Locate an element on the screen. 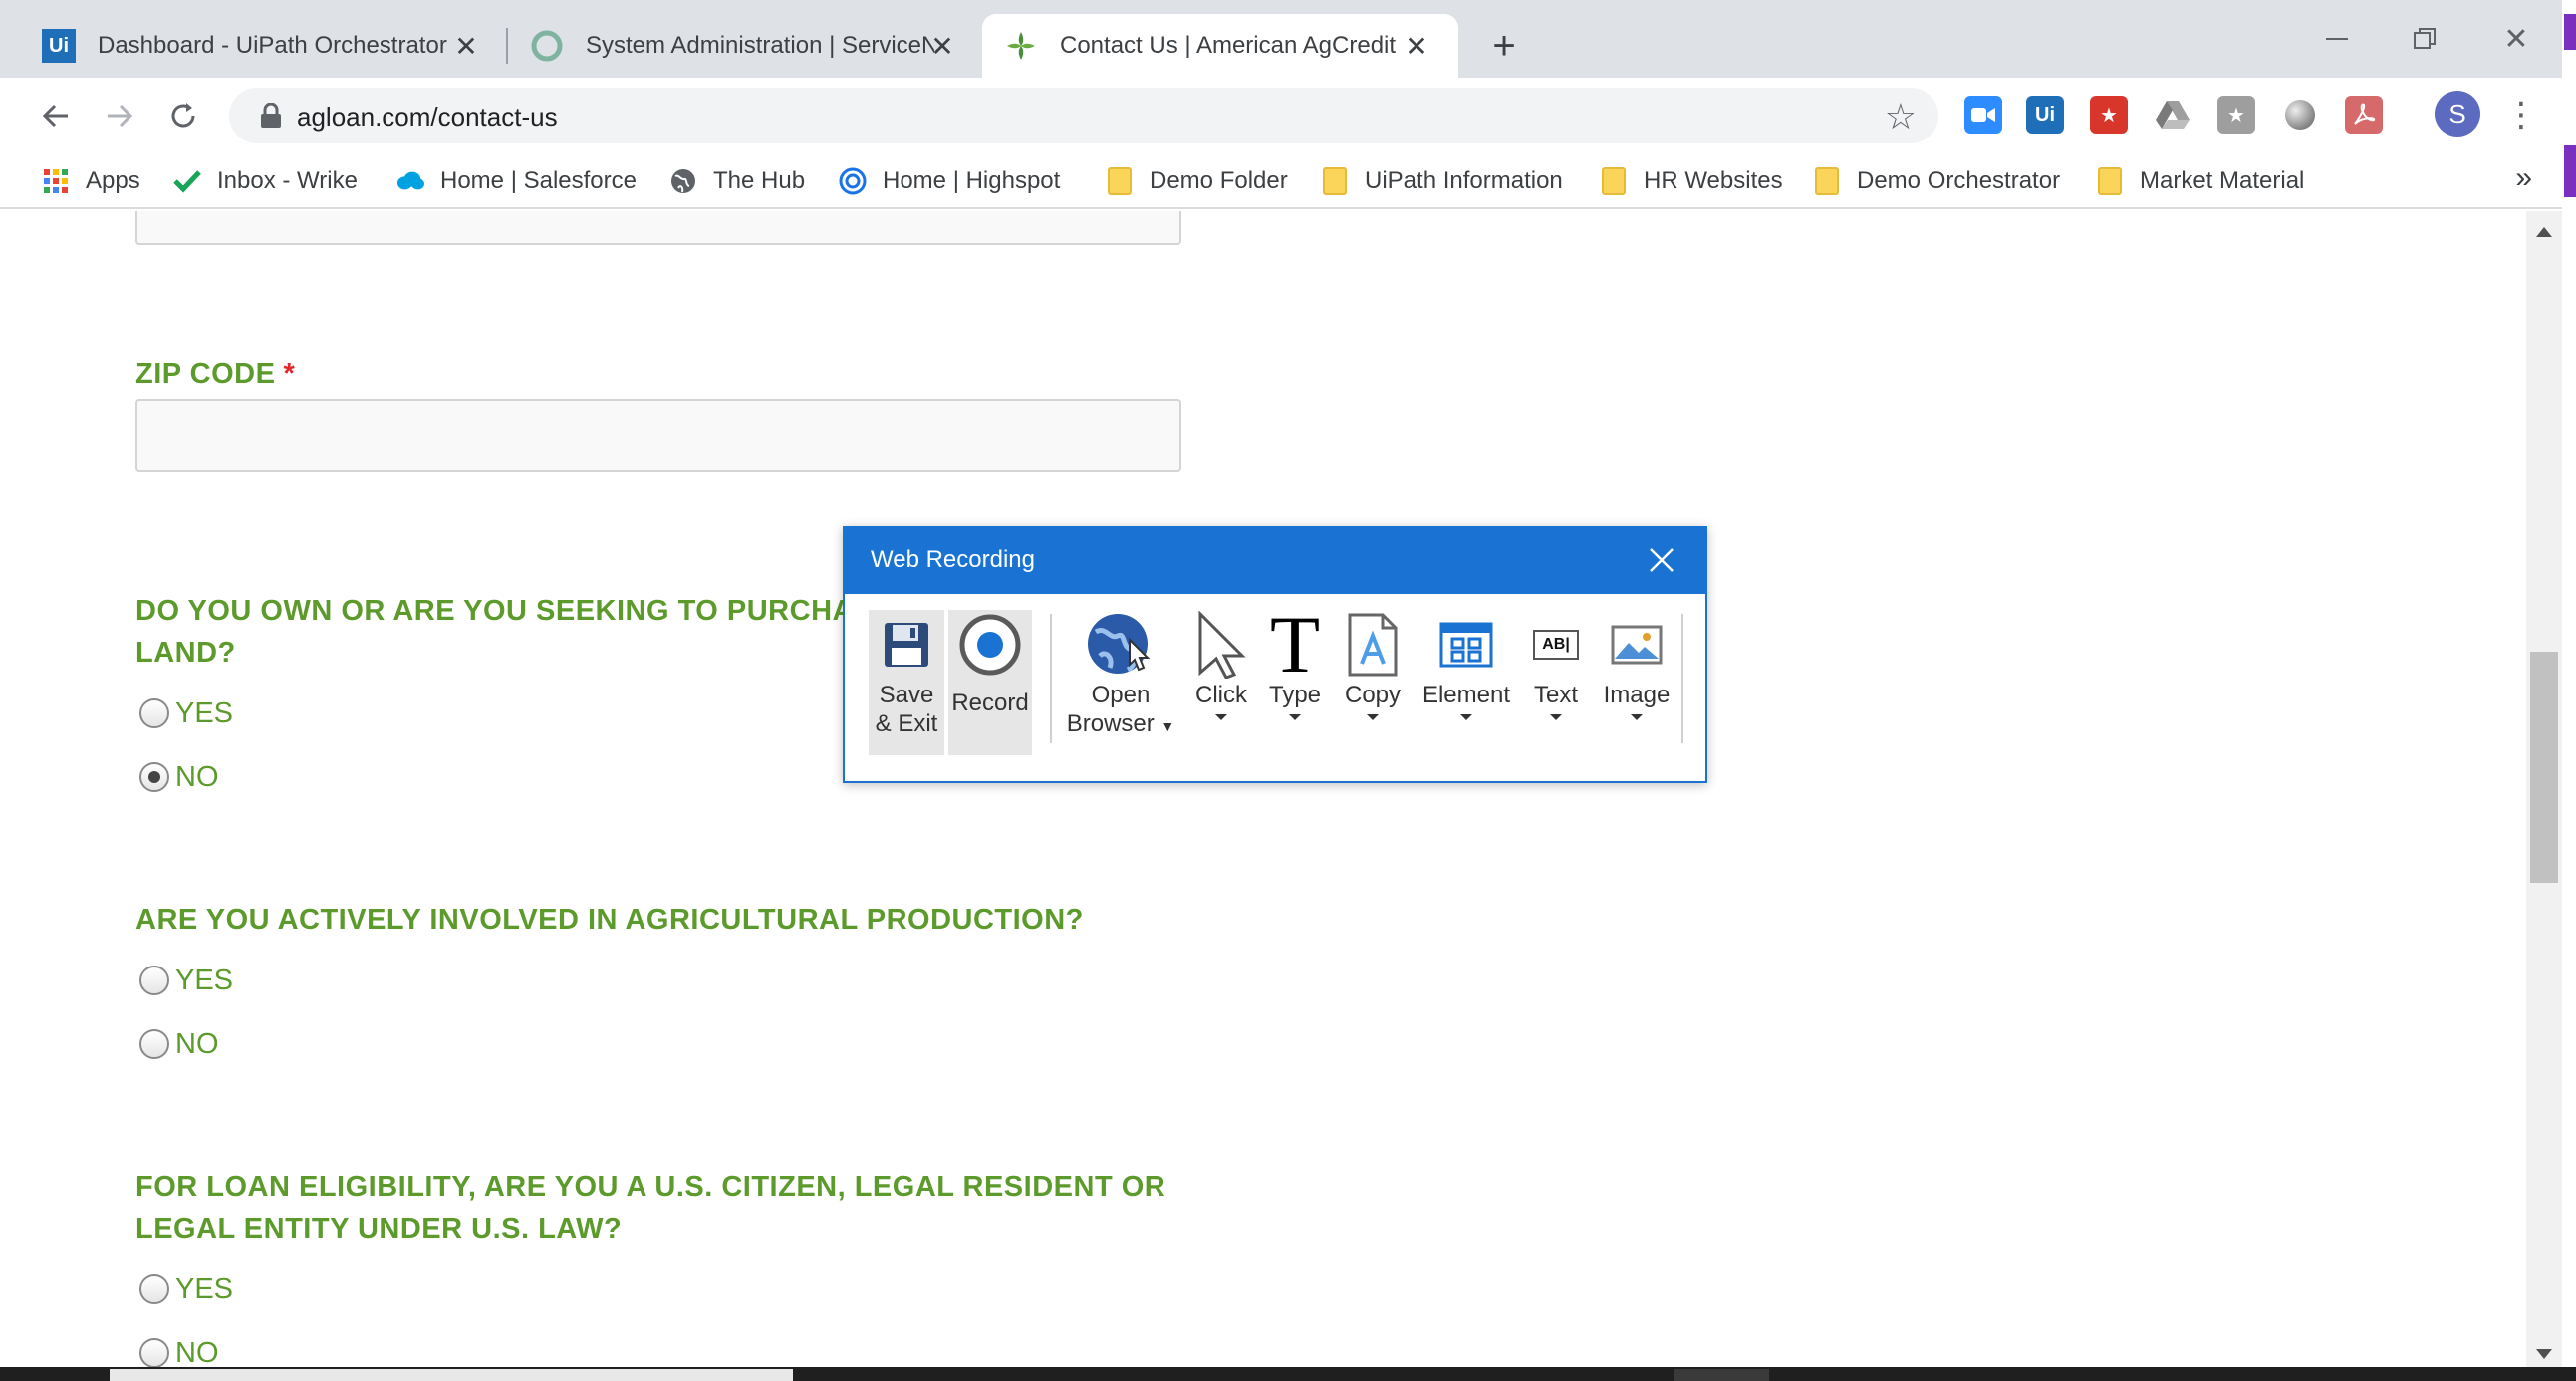 The width and height of the screenshot is (2576, 1381). dialog-title-bar: Web Recording is located at coordinates (1275, 561).